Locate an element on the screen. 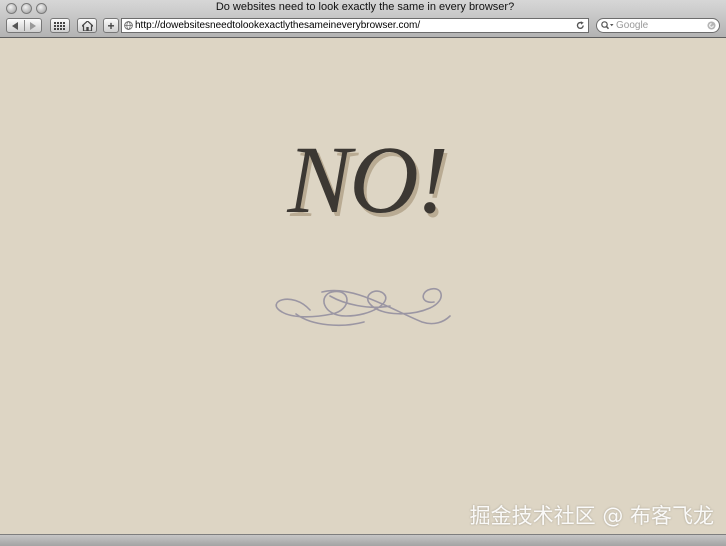 The height and width of the screenshot is (546, 726). home-button is located at coordinates (87, 25).